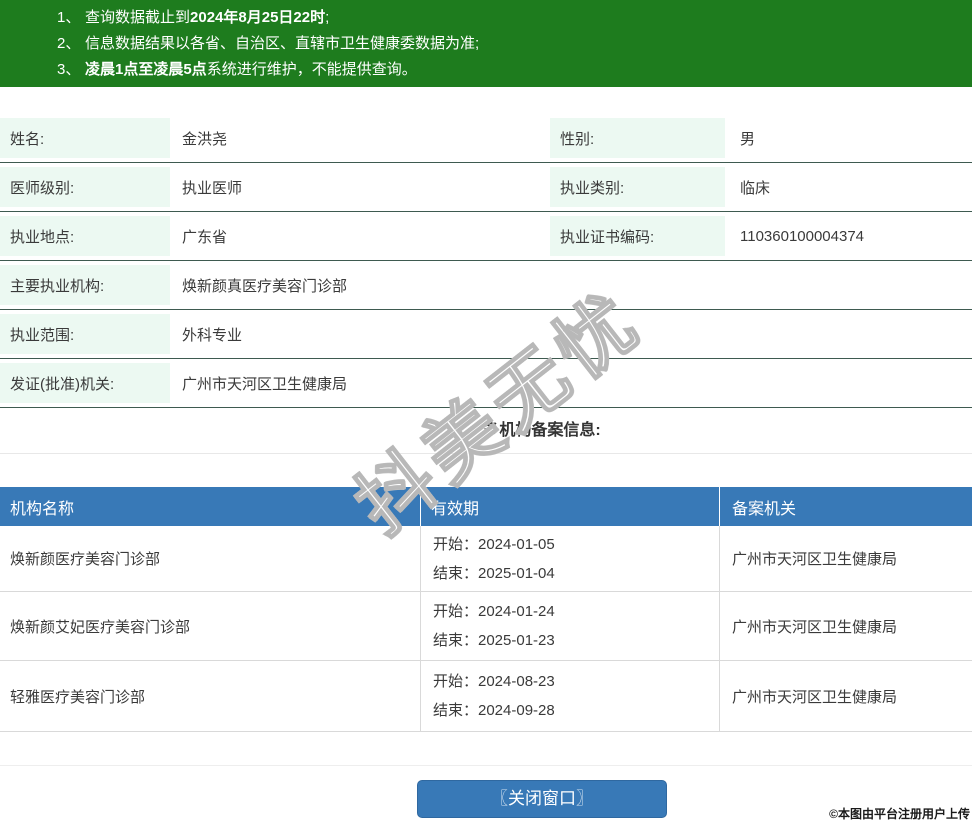 The height and width of the screenshot is (824, 972). Describe the element at coordinates (85, 383) in the screenshot. I see `field-label: 发证(批准)机关:` at that location.